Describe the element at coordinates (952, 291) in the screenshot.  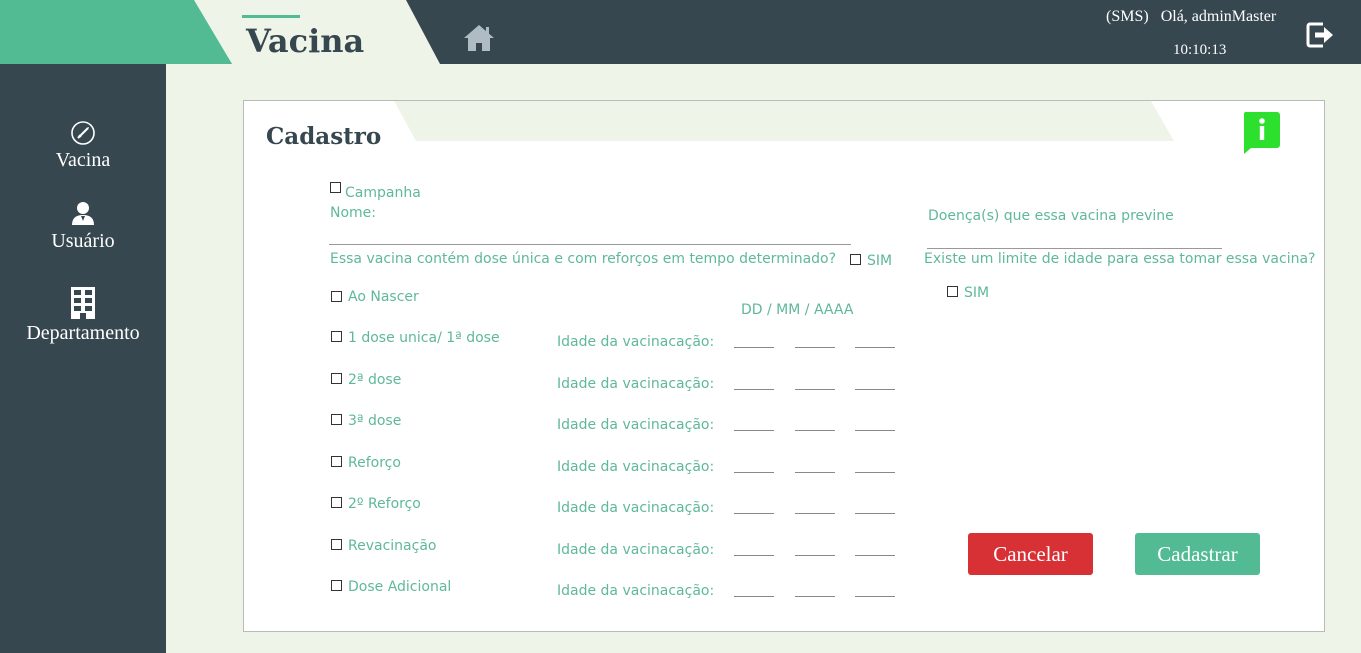
I see `idade-sim-checkbox` at that location.